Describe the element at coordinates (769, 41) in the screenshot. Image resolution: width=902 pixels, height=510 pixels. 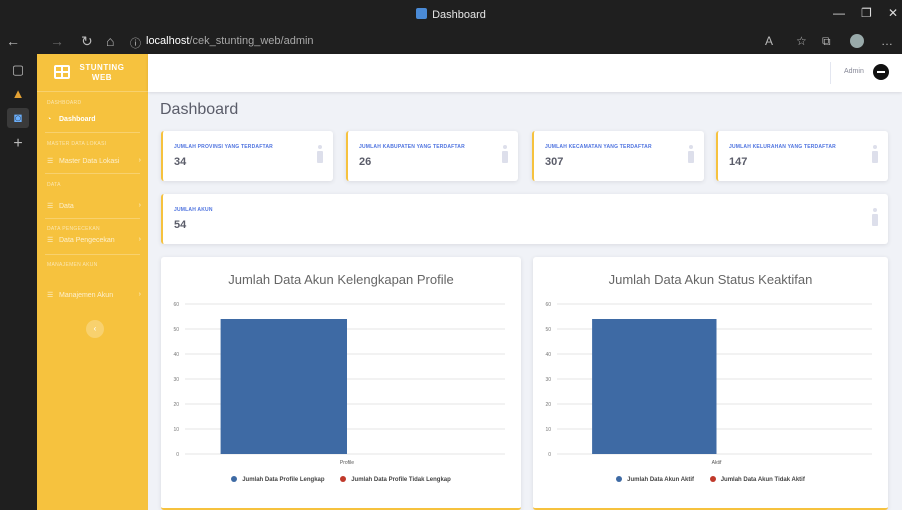
I see `read-aloud-icon: A` at that location.